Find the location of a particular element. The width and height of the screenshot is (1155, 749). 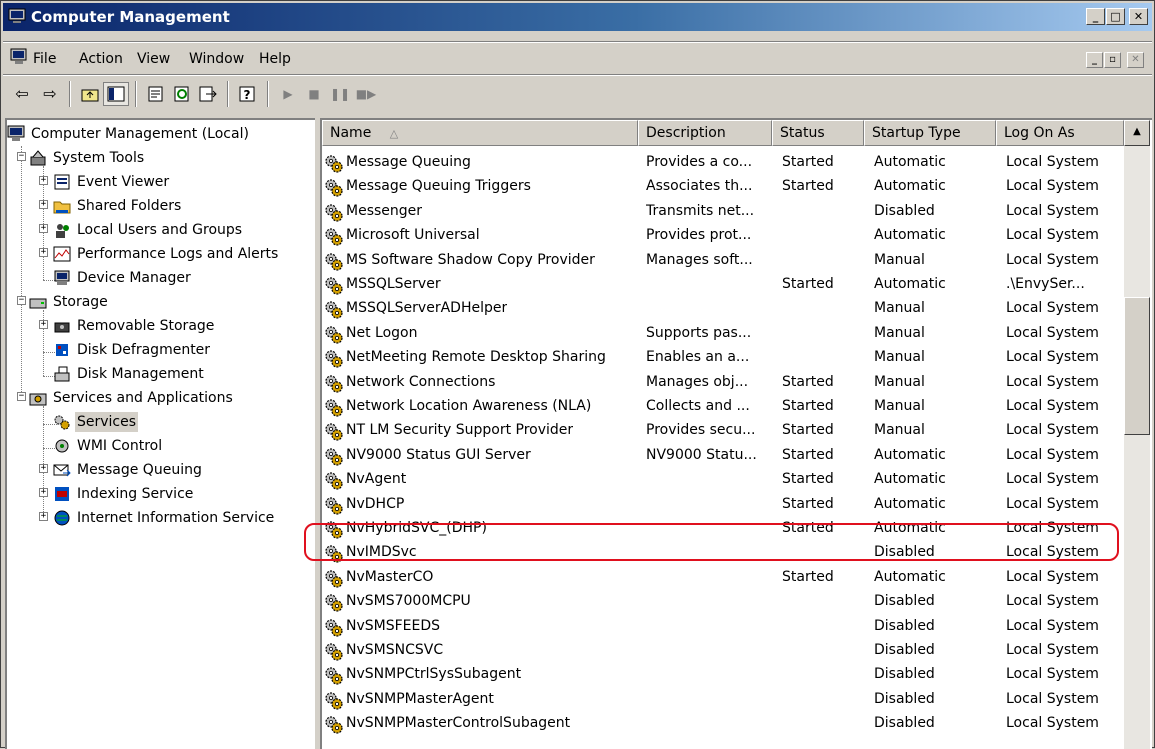

show-hide-tree-icon is located at coordinates (116, 94).